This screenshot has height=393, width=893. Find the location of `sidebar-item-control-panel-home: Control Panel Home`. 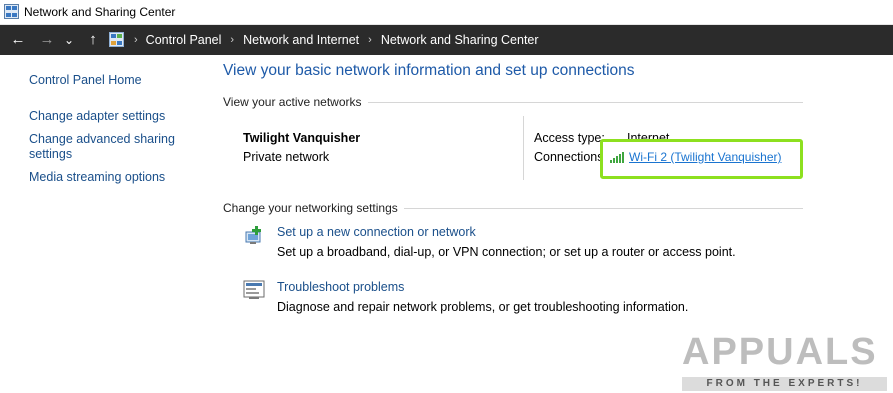

sidebar-item-control-panel-home: Control Panel Home is located at coordinates (85, 80).